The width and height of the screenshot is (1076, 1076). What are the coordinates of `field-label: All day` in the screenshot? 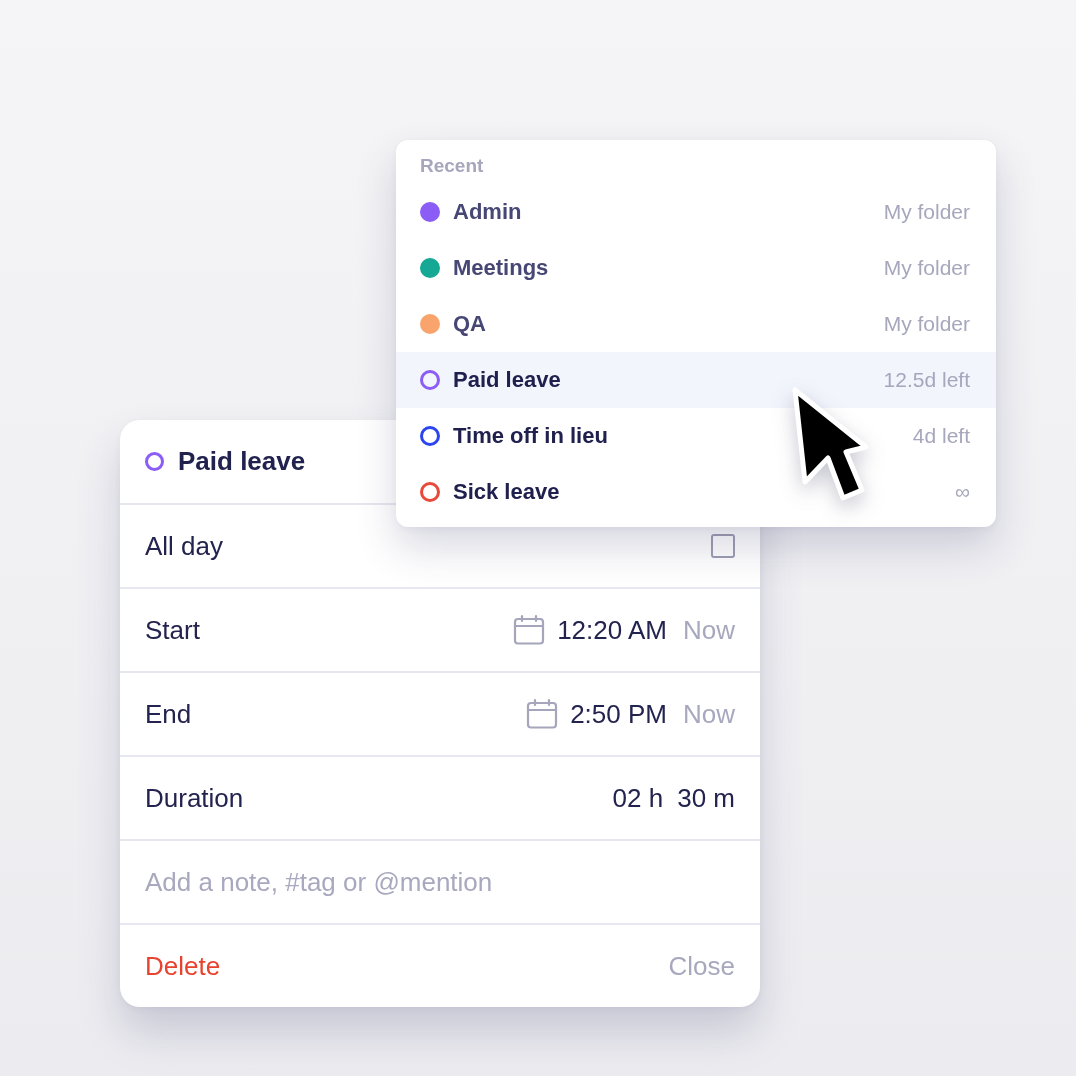 It's located at (184, 546).